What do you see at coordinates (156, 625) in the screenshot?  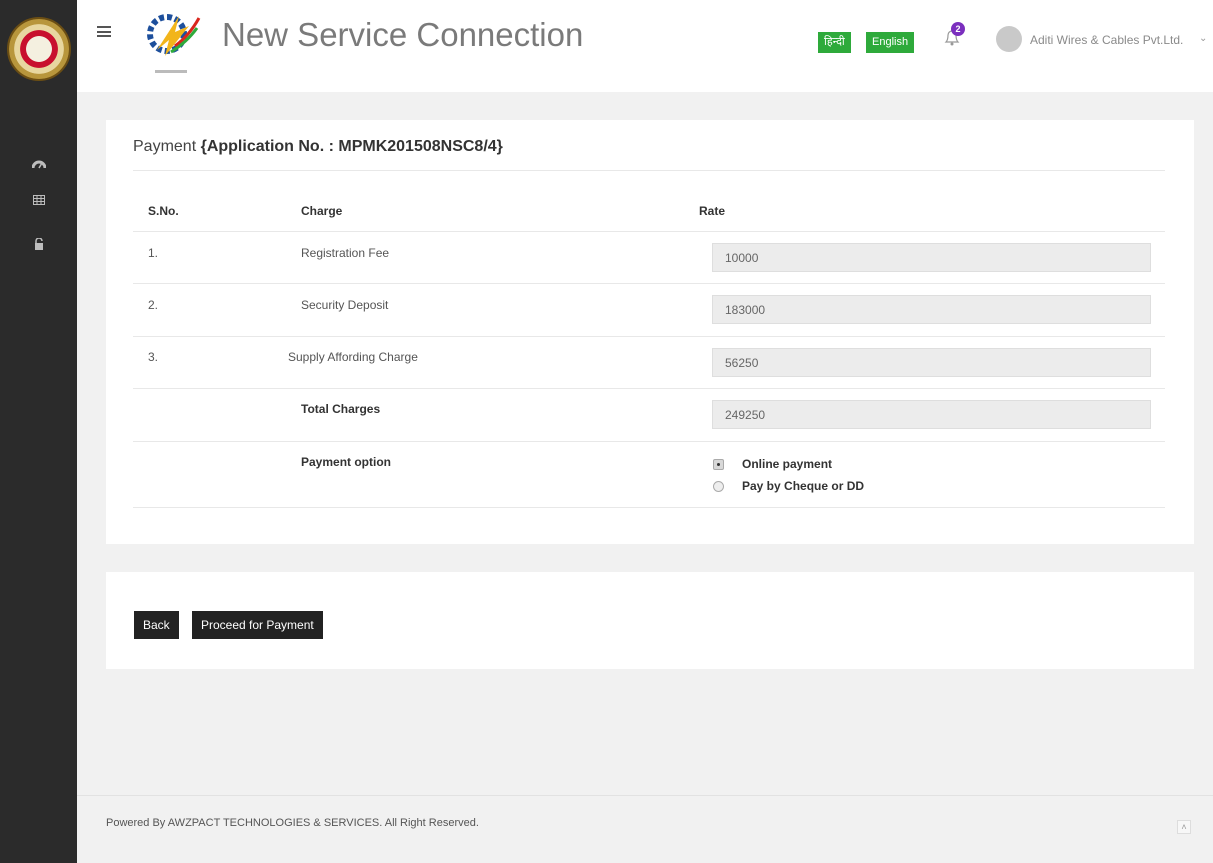 I see `back-button: Back` at bounding box center [156, 625].